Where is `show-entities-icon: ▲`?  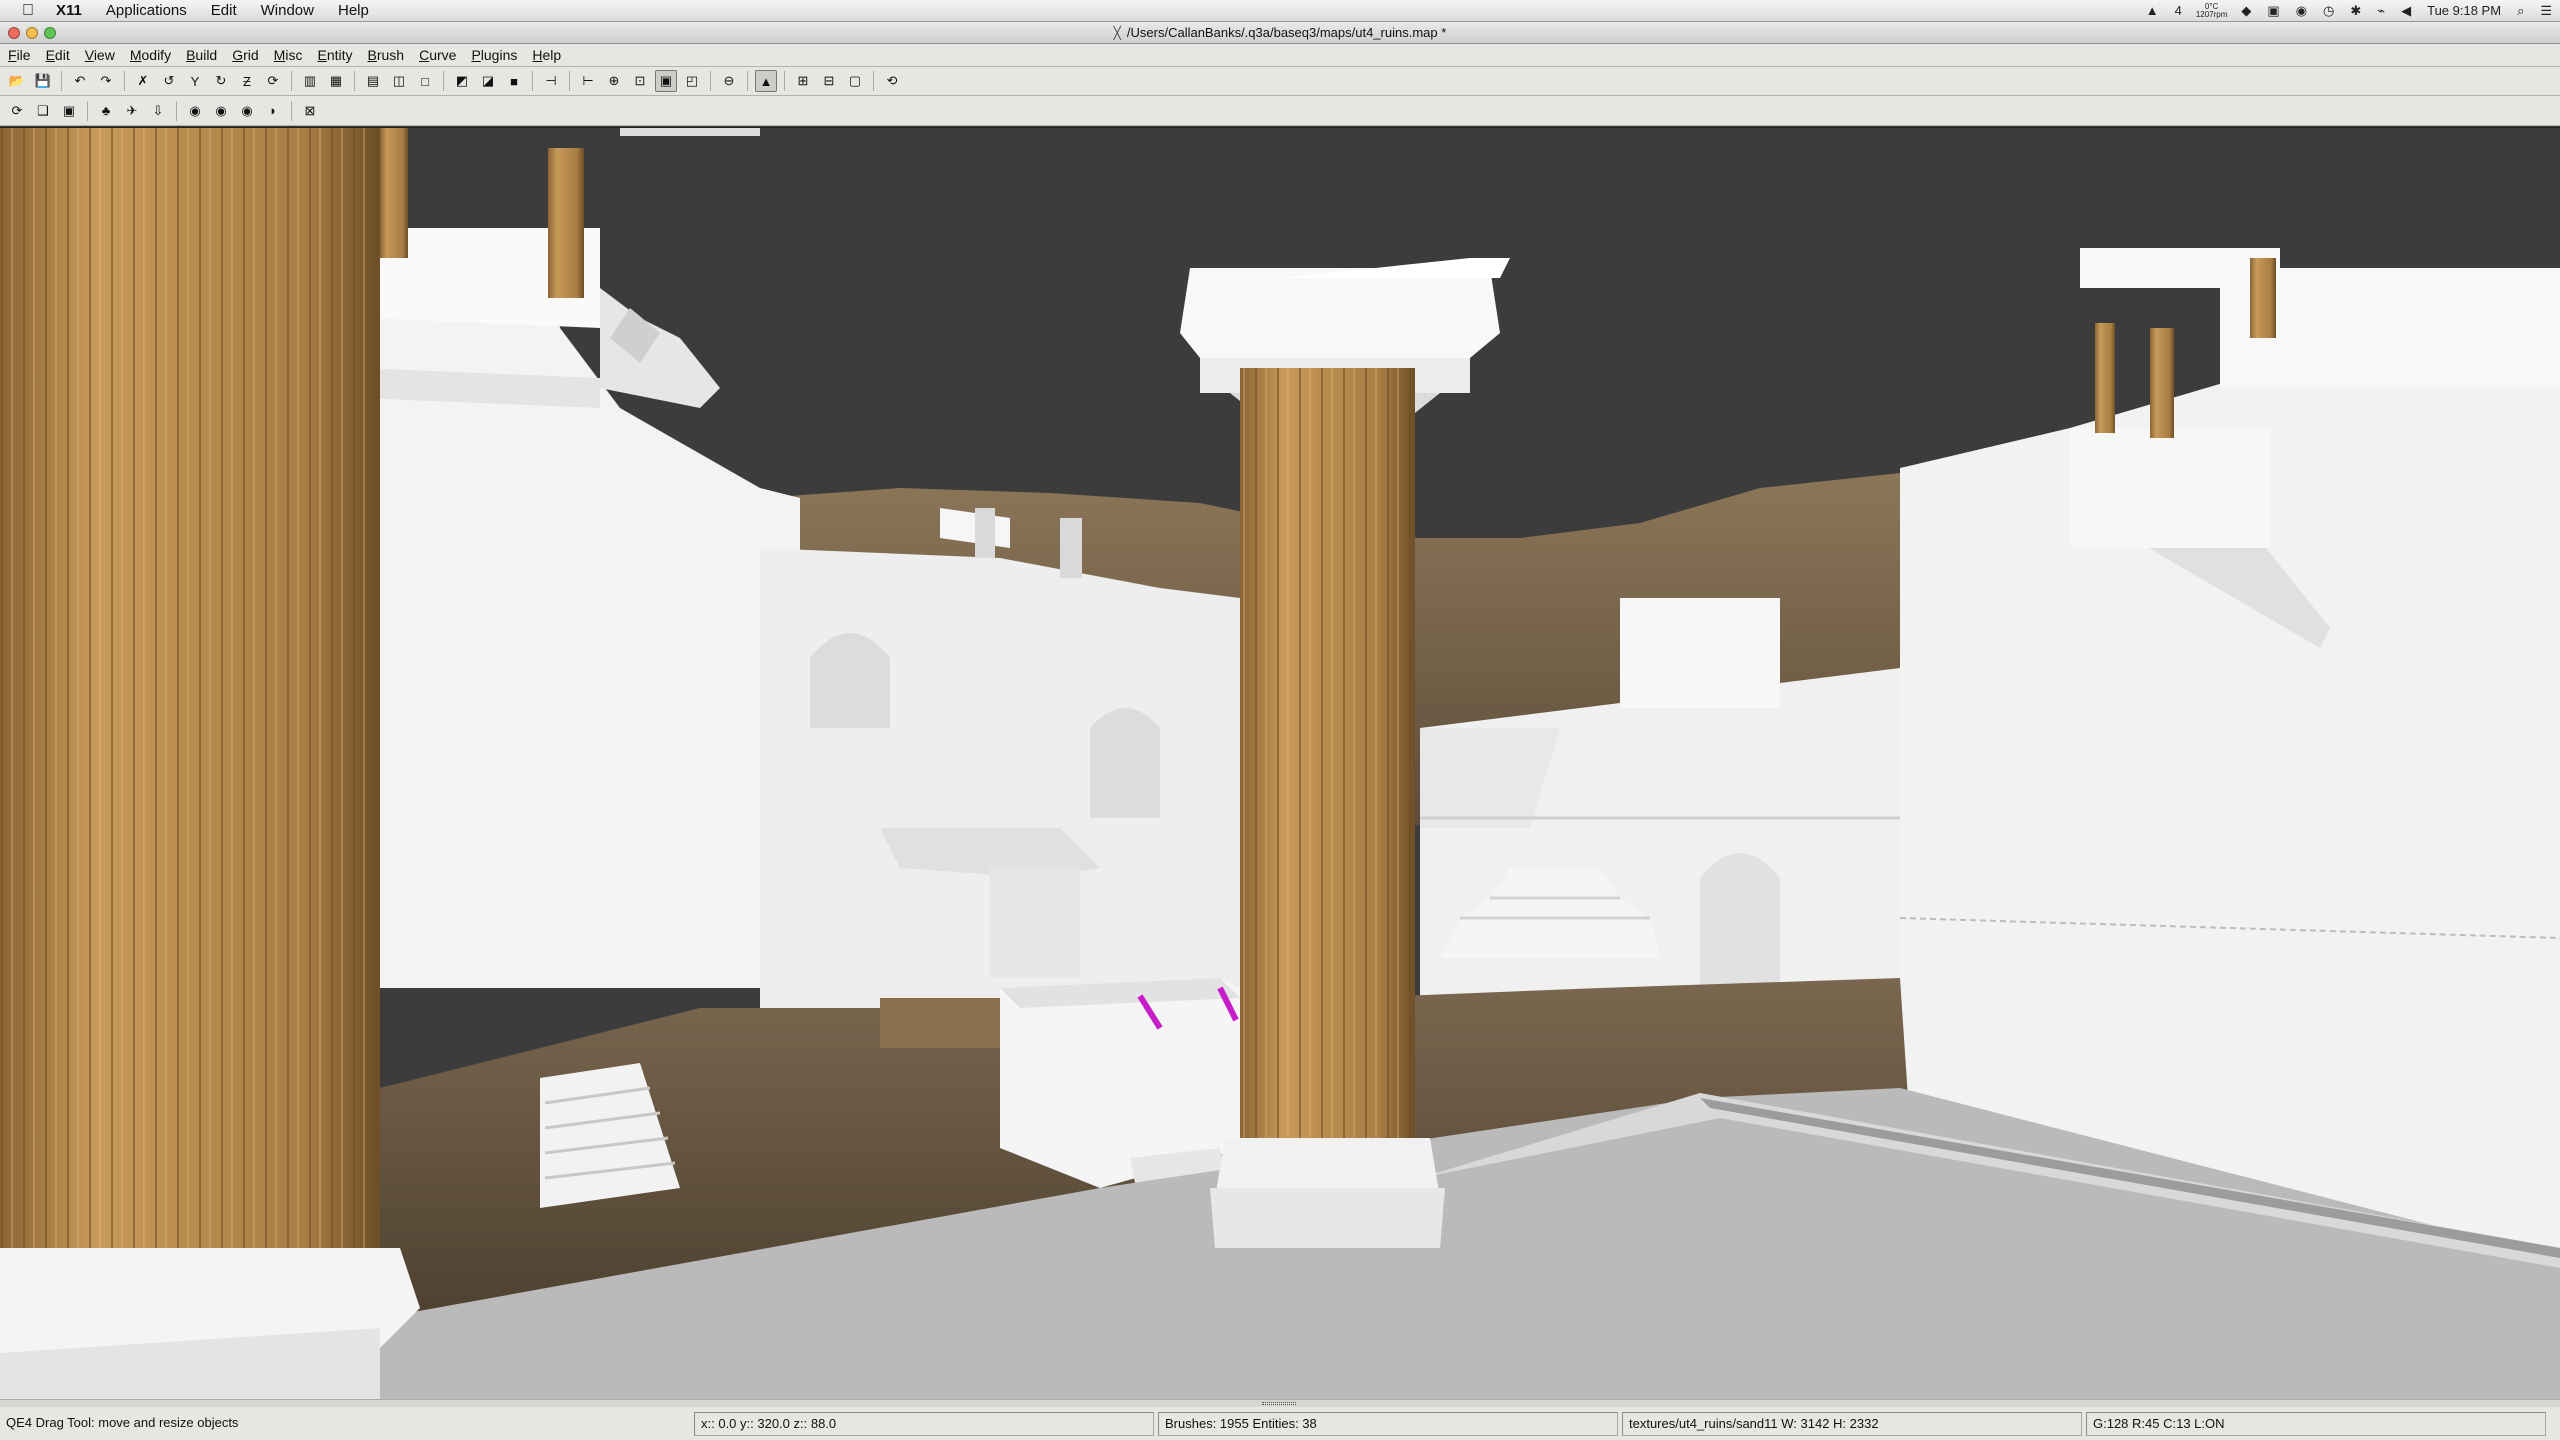
show-entities-icon: ▲ is located at coordinates (766, 81).